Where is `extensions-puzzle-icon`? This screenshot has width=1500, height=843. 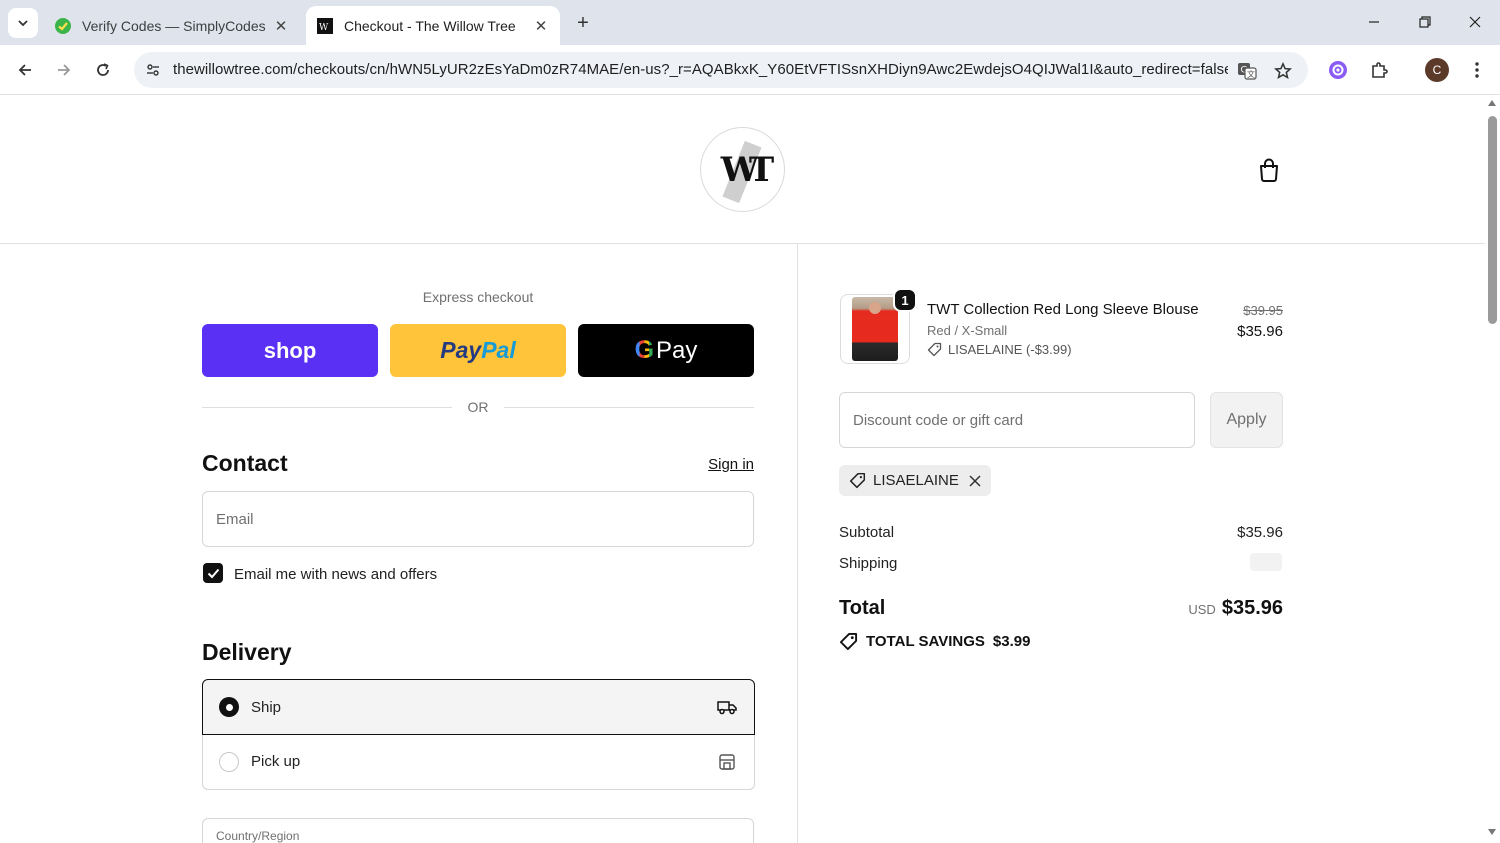 extensions-puzzle-icon is located at coordinates (1379, 70).